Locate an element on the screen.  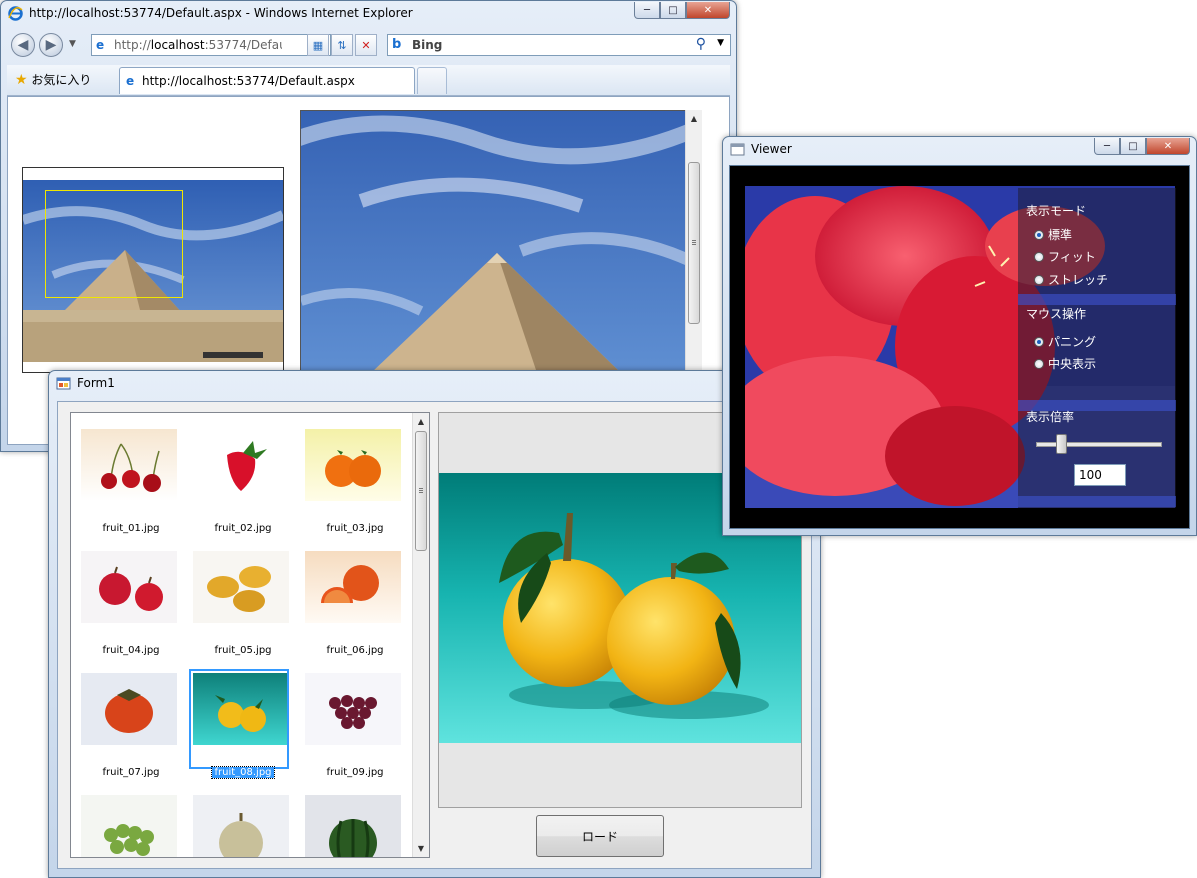
refresh-button: ⇅ is located at coordinates (342, 45).